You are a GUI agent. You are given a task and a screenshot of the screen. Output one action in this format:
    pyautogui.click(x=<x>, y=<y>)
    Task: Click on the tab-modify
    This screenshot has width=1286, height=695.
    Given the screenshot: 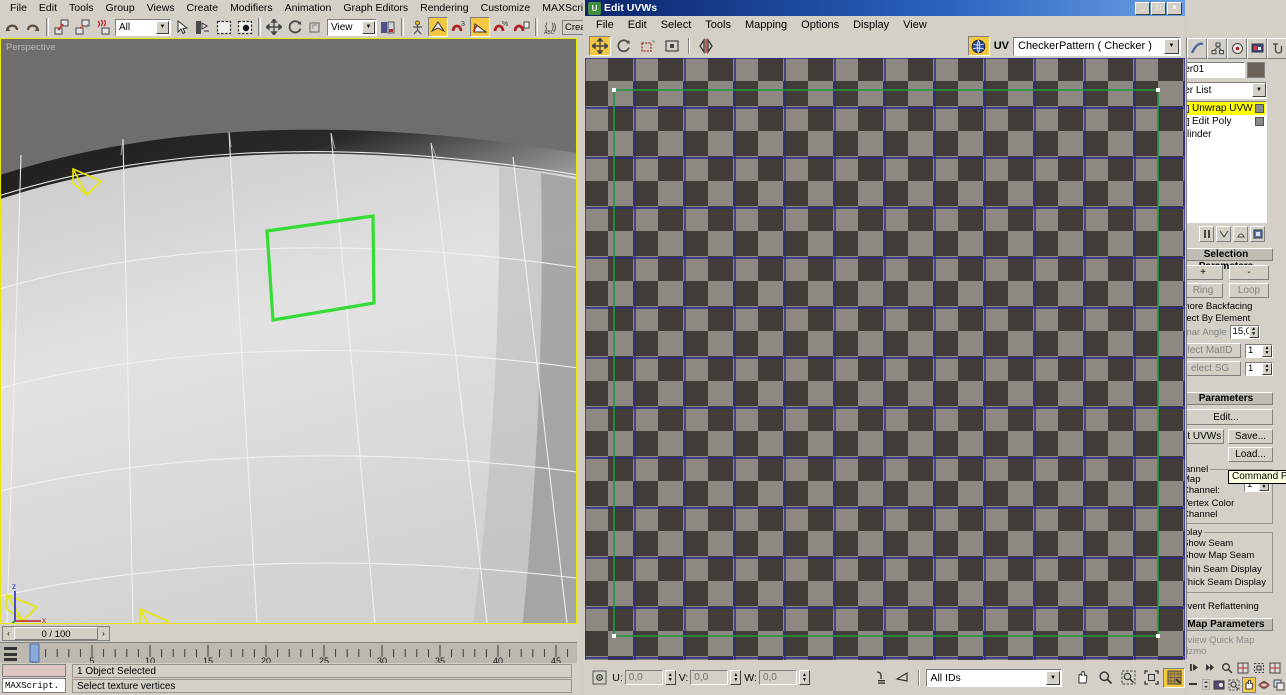 What is the action you would take?
    pyautogui.click(x=1217, y=48)
    